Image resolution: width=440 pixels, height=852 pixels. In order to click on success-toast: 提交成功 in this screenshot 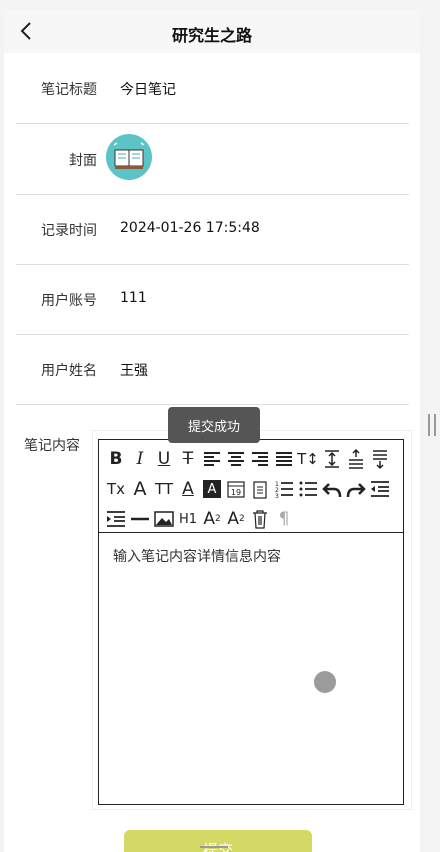, I will do `click(214, 425)`.